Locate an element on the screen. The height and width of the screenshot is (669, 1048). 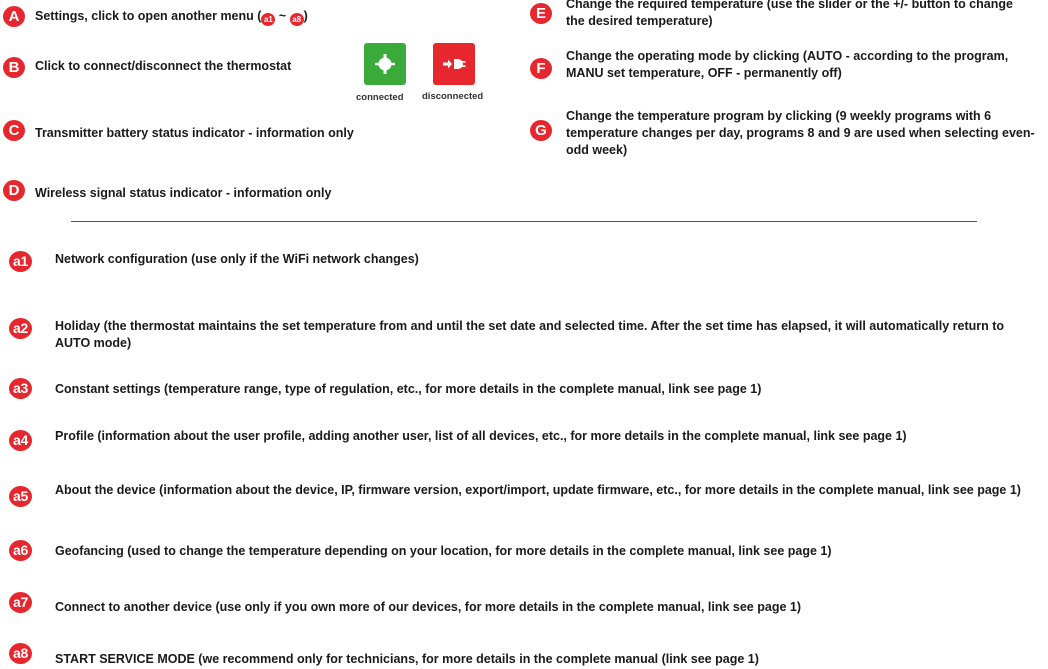
plug-connected-icon is located at coordinates (385, 64).